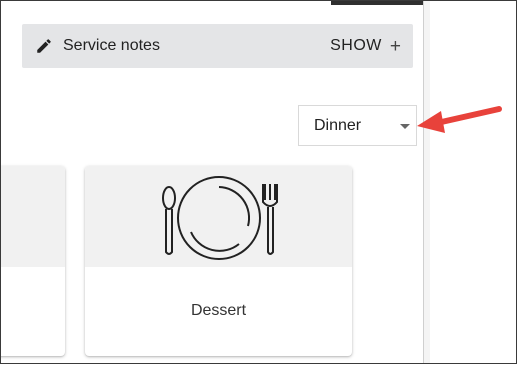 Image resolution: width=519 pixels, height=366 pixels. What do you see at coordinates (111, 45) in the screenshot?
I see `service-notes-title: Service notes` at bounding box center [111, 45].